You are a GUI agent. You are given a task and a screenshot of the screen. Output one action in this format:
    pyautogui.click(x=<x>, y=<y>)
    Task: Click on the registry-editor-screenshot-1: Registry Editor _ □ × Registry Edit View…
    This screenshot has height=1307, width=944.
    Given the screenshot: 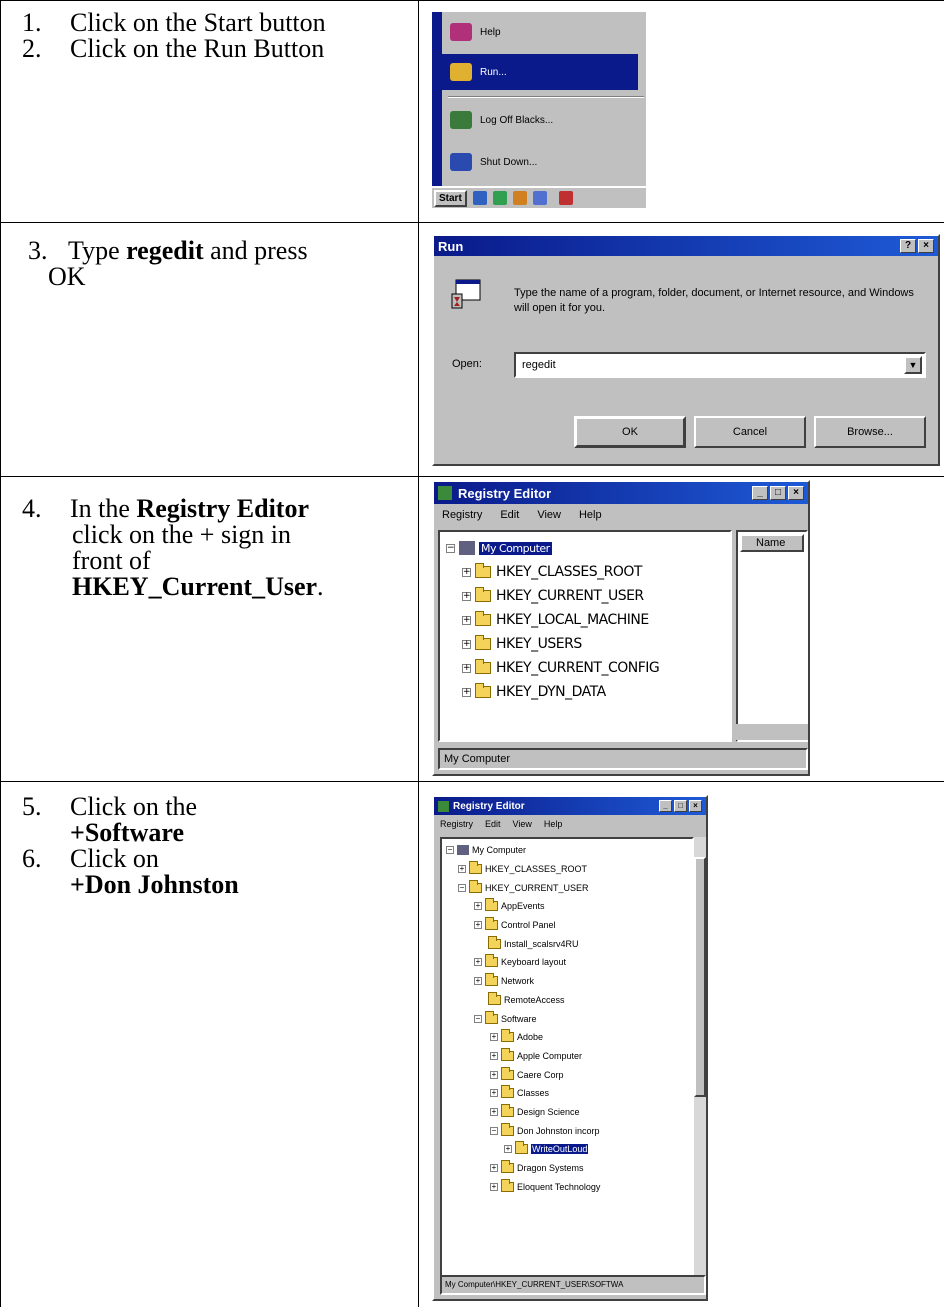 What is the action you would take?
    pyautogui.click(x=621, y=628)
    